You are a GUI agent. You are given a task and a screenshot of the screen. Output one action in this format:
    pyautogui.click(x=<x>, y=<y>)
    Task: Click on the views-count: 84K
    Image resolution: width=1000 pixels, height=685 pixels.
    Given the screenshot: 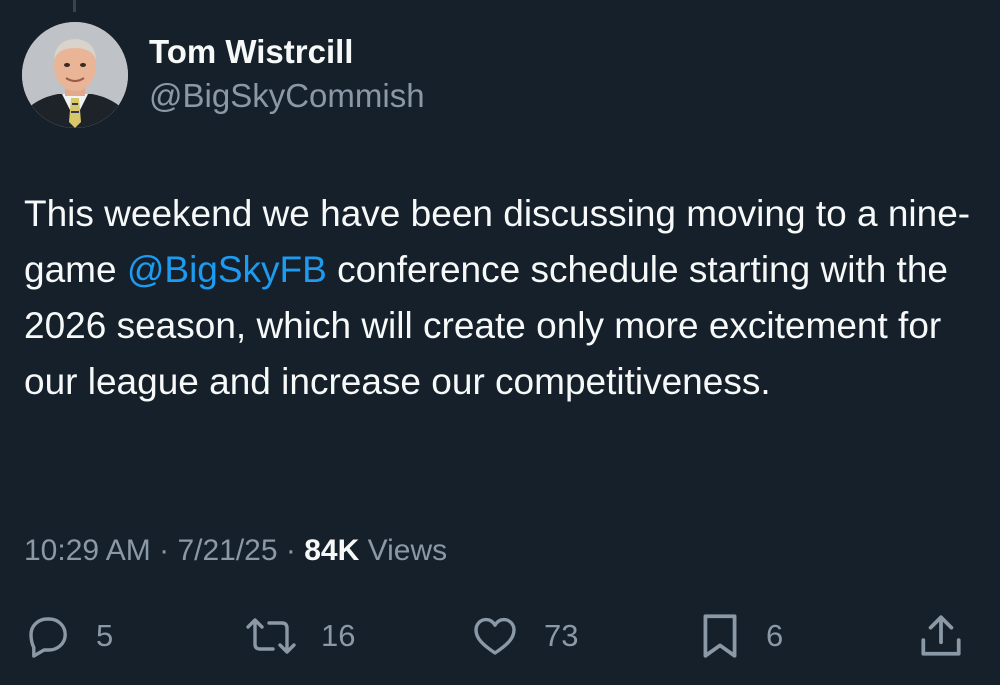 What is the action you would take?
    pyautogui.click(x=332, y=550)
    